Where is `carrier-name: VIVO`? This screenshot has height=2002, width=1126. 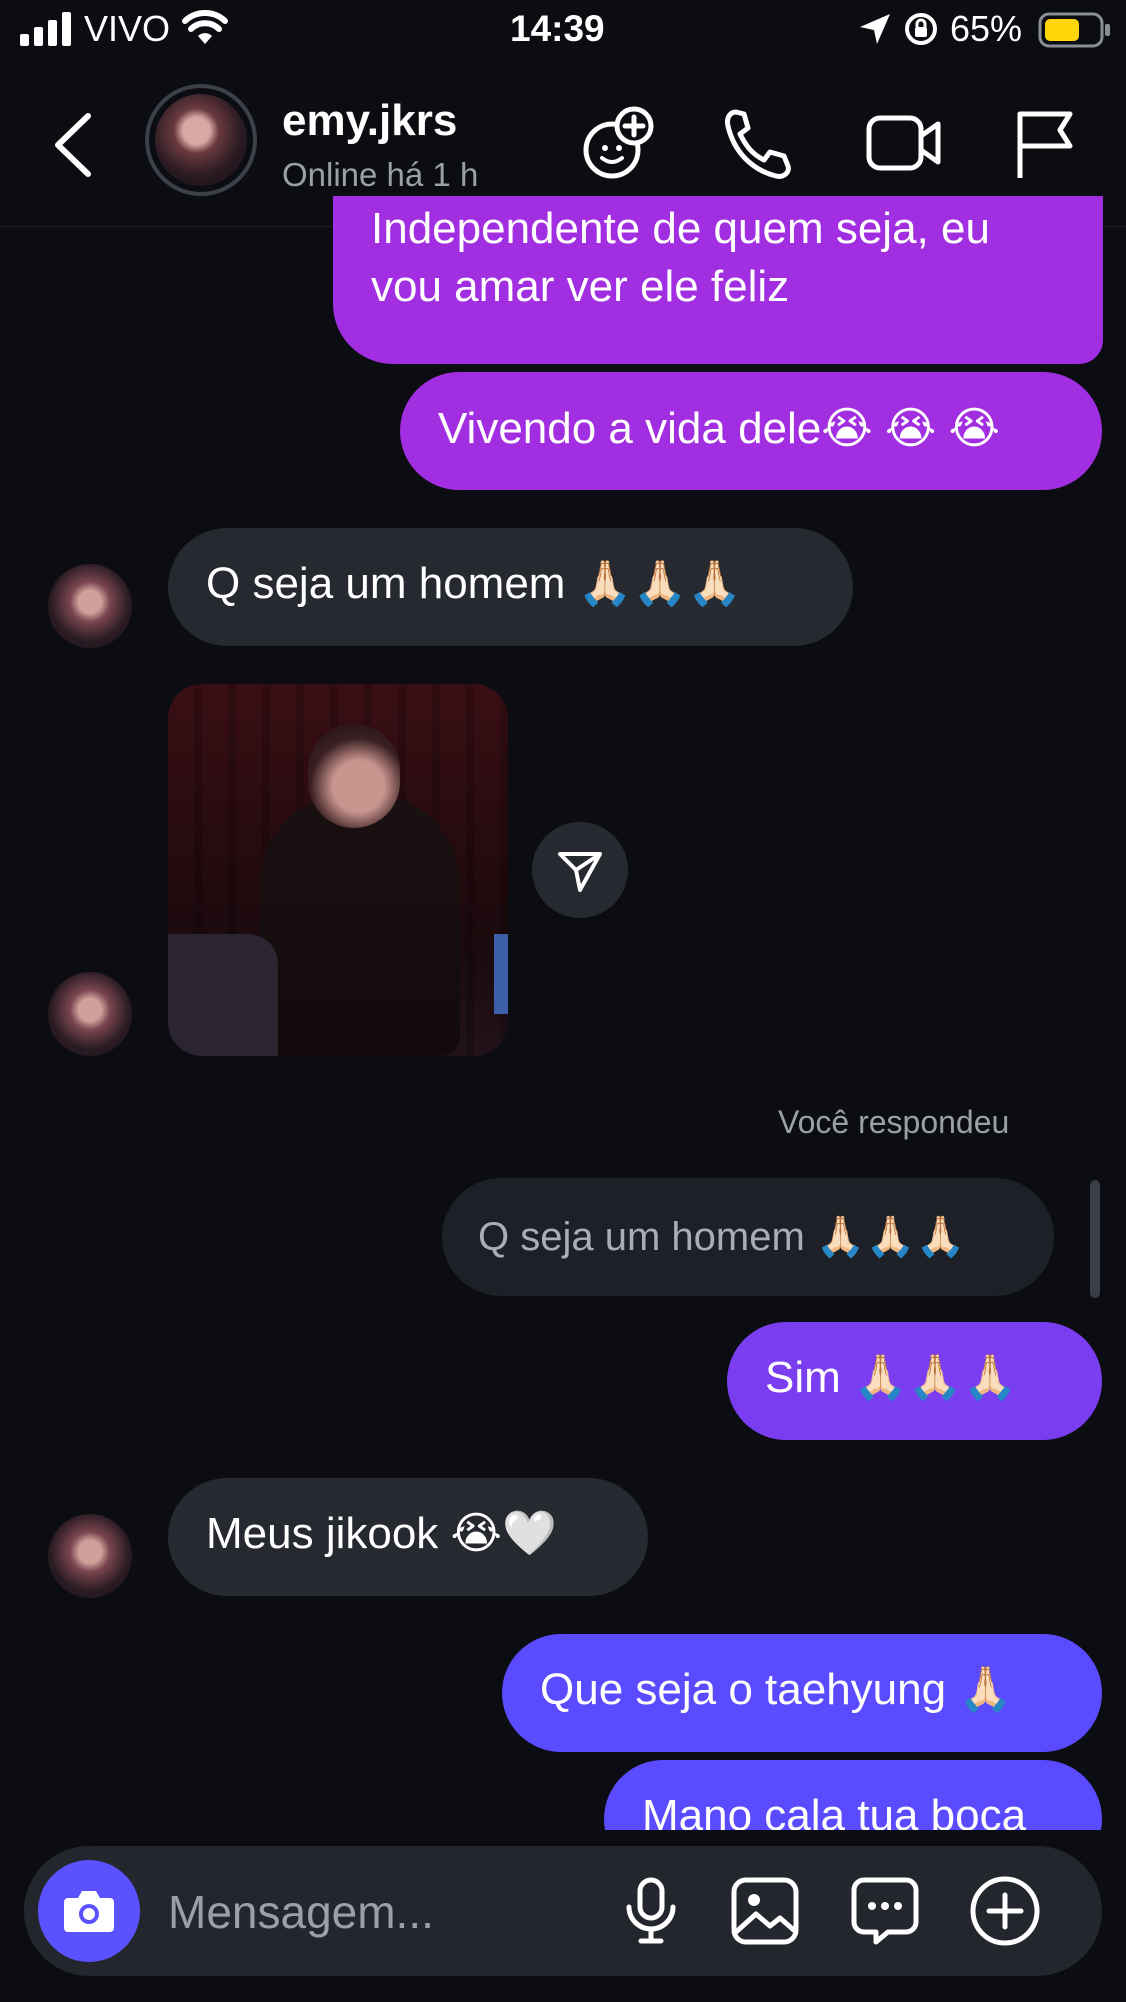 carrier-name: VIVO is located at coordinates (127, 28).